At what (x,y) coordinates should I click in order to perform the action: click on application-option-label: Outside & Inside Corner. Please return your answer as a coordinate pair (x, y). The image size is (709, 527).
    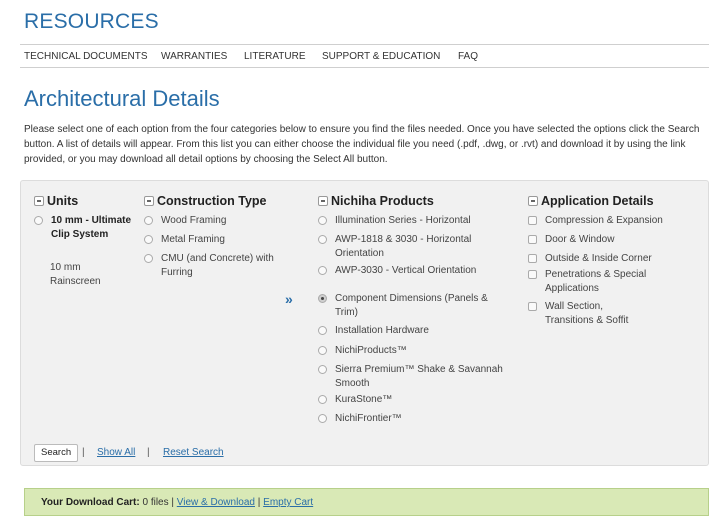
    Looking at the image, I should click on (598, 258).